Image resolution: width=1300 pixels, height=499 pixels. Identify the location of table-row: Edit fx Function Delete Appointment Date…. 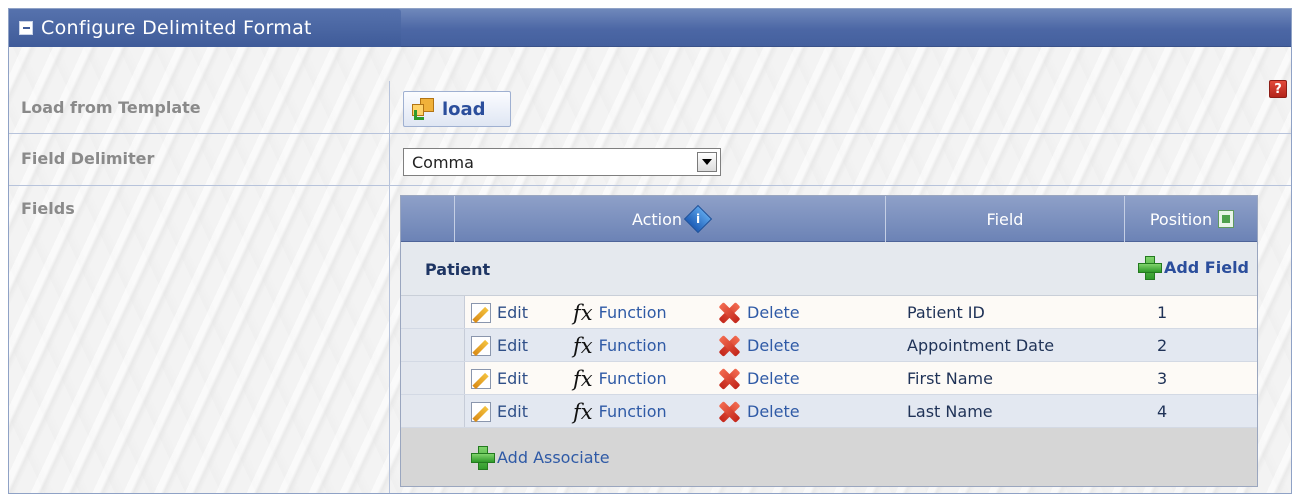
(829, 345).